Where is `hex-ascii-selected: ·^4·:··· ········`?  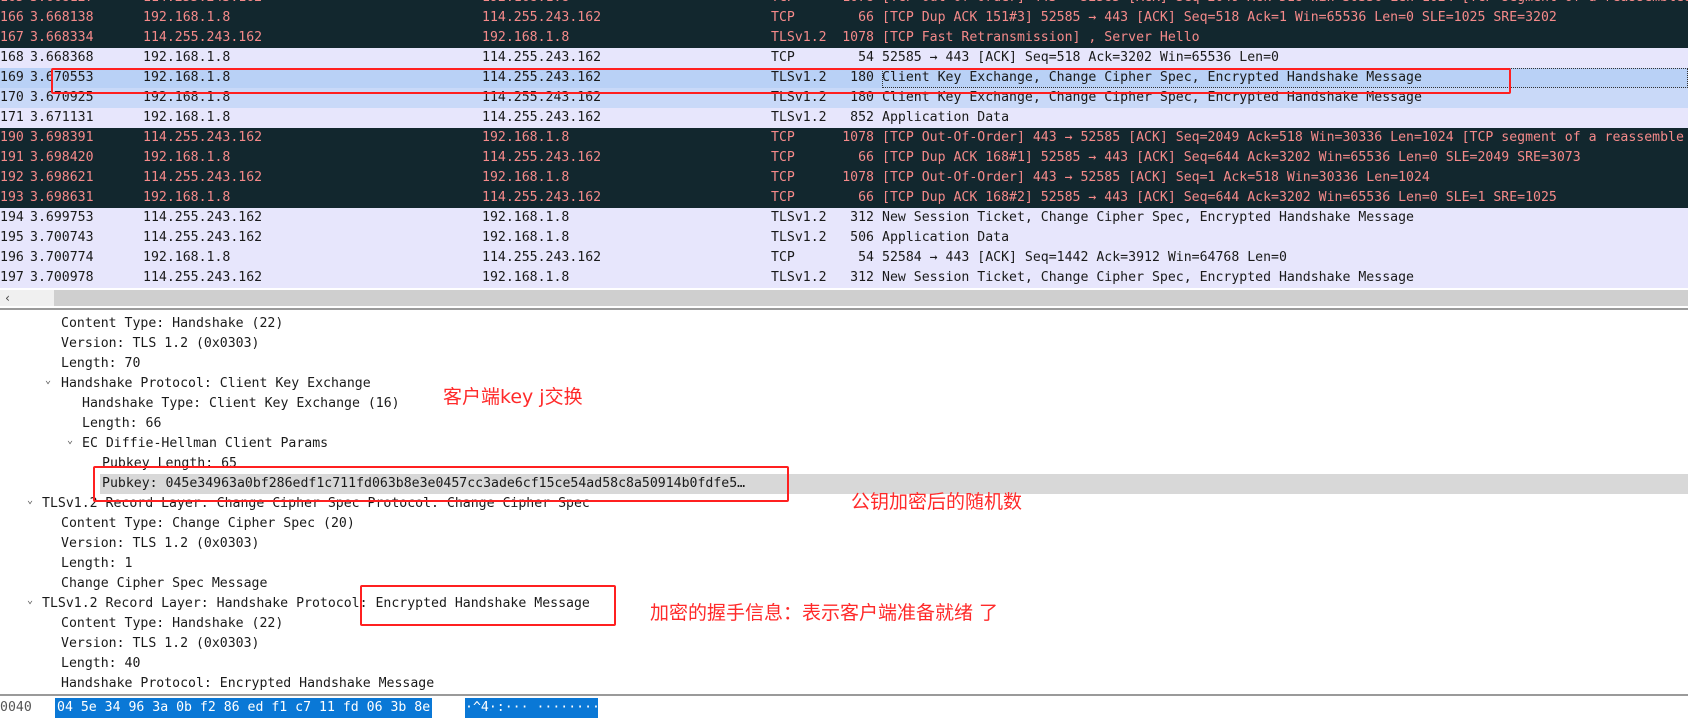
hex-ascii-selected: ·^4·:··· ········ is located at coordinates (532, 708).